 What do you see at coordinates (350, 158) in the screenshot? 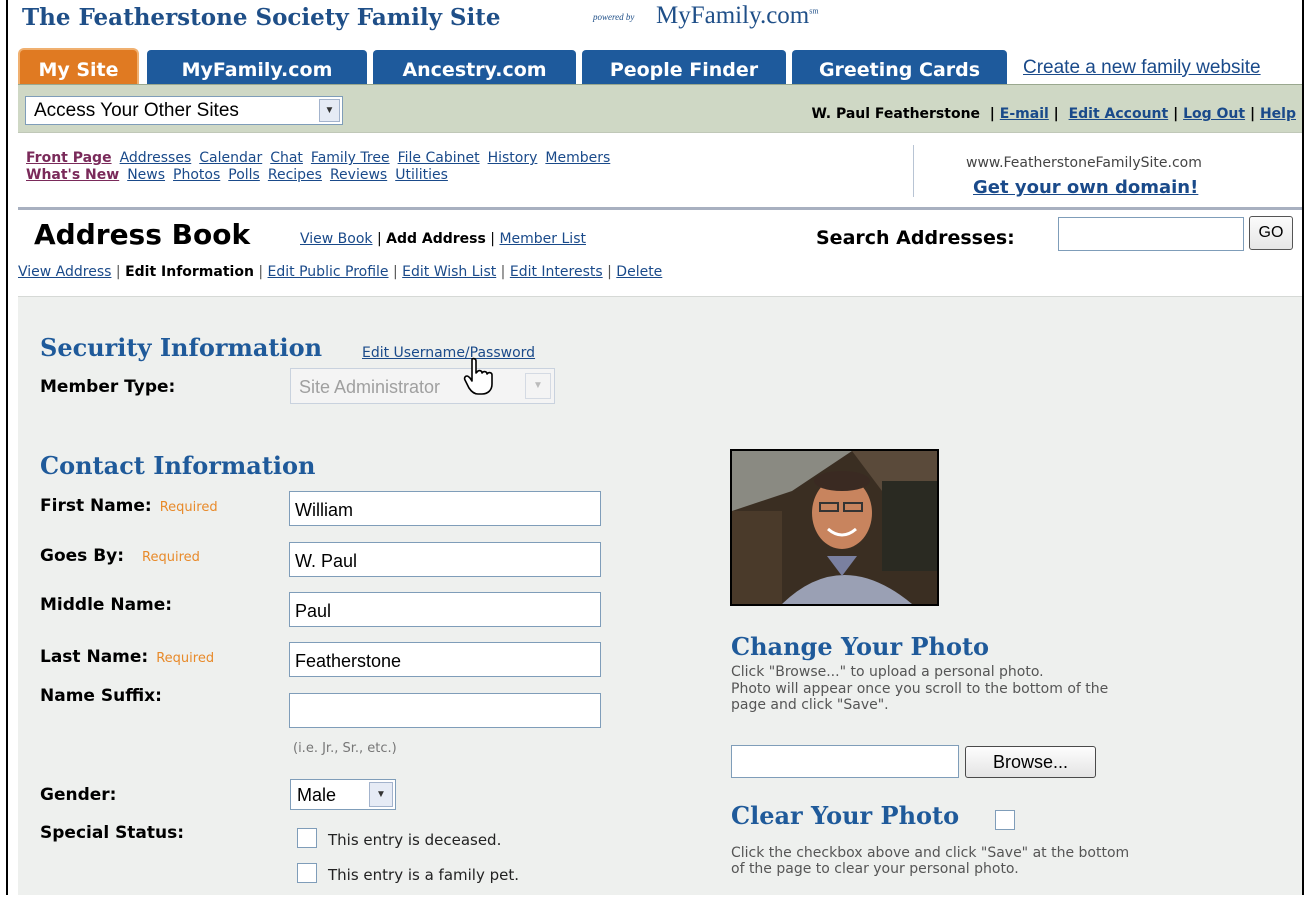
I see `nav-family-tree: Family Tree` at bounding box center [350, 158].